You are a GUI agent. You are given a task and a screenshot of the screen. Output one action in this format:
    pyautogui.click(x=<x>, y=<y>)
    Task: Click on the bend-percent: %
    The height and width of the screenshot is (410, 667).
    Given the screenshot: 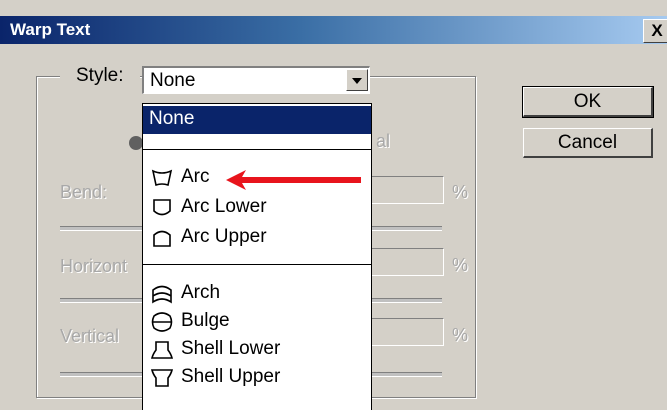 What is the action you would take?
    pyautogui.click(x=460, y=192)
    